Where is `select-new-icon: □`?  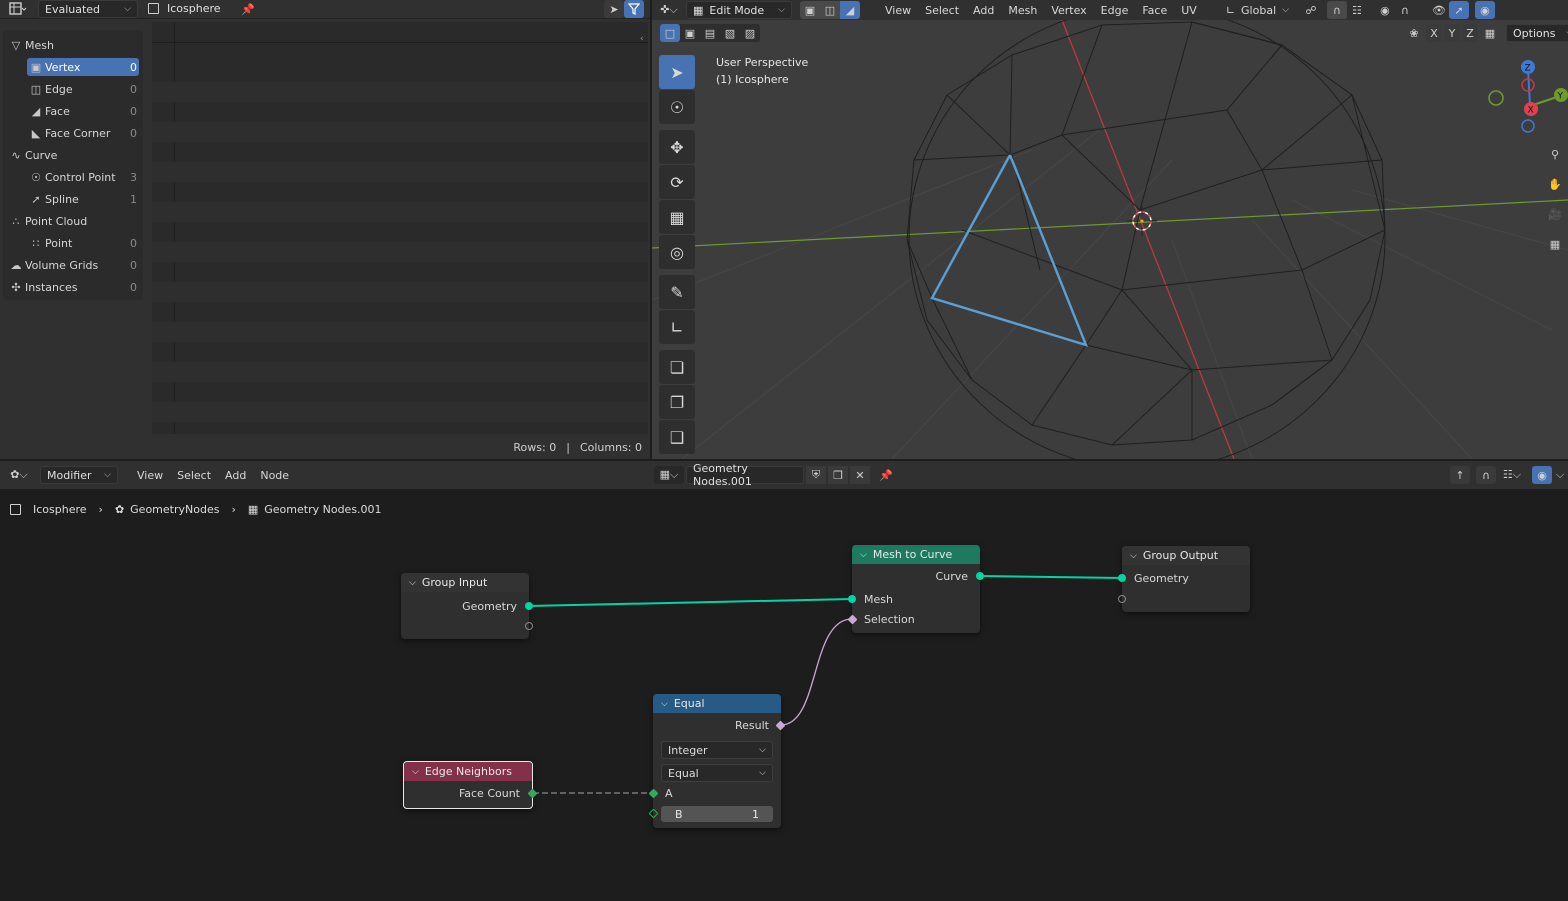 select-new-icon: □ is located at coordinates (670, 33).